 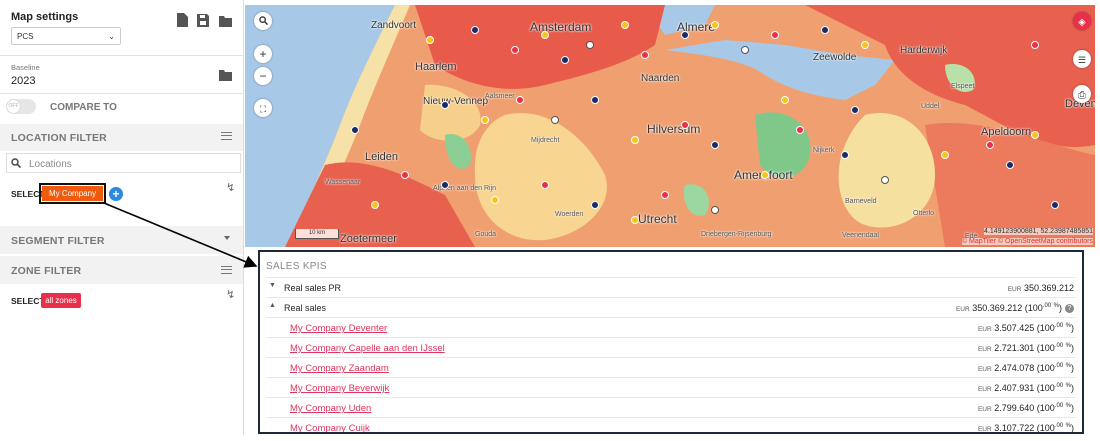 What do you see at coordinates (116, 194) in the screenshot?
I see `add-location-button: +` at bounding box center [116, 194].